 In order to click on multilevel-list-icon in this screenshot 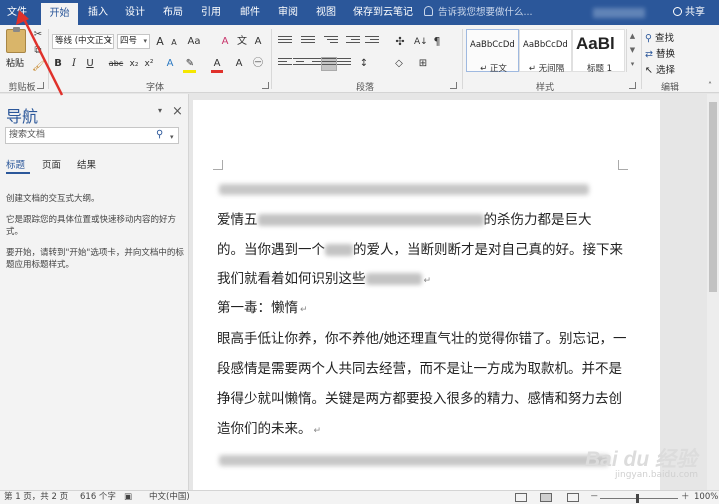, I will do `click(331, 42)`.